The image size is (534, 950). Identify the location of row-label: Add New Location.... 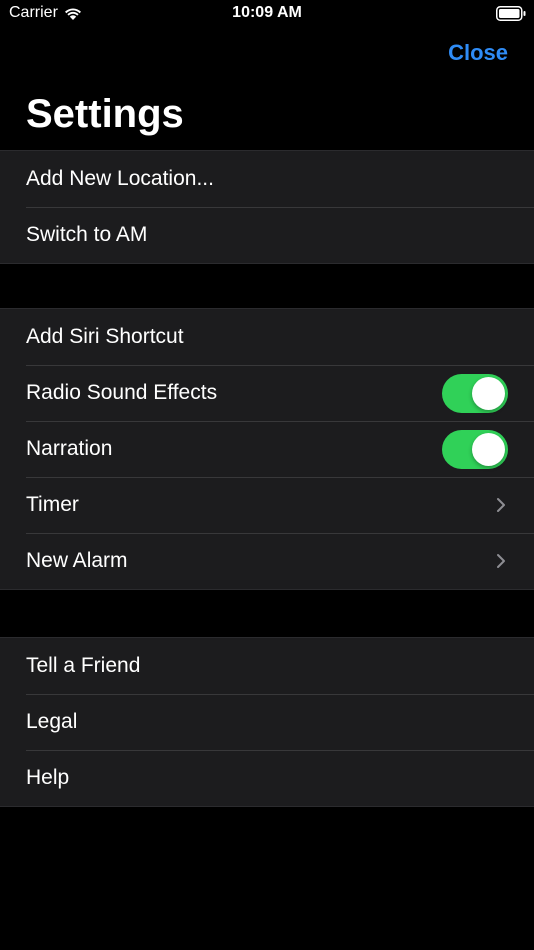
(120, 178).